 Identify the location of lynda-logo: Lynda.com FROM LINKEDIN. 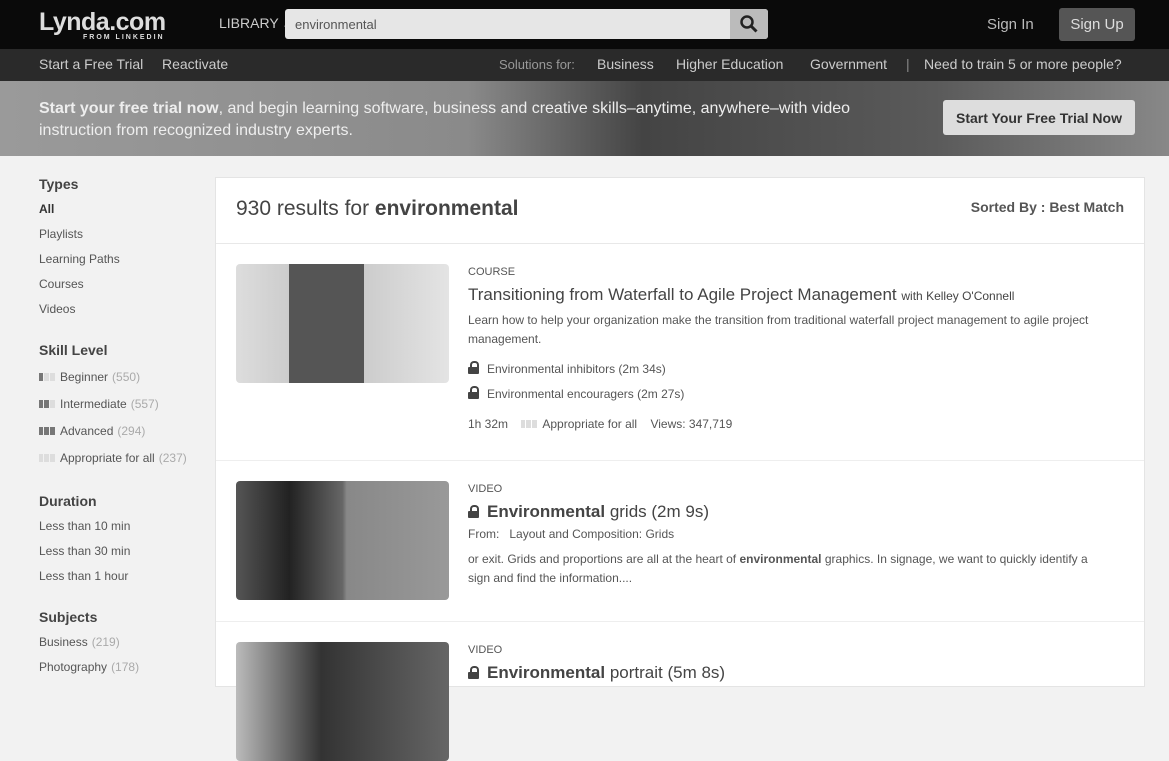
(102, 24).